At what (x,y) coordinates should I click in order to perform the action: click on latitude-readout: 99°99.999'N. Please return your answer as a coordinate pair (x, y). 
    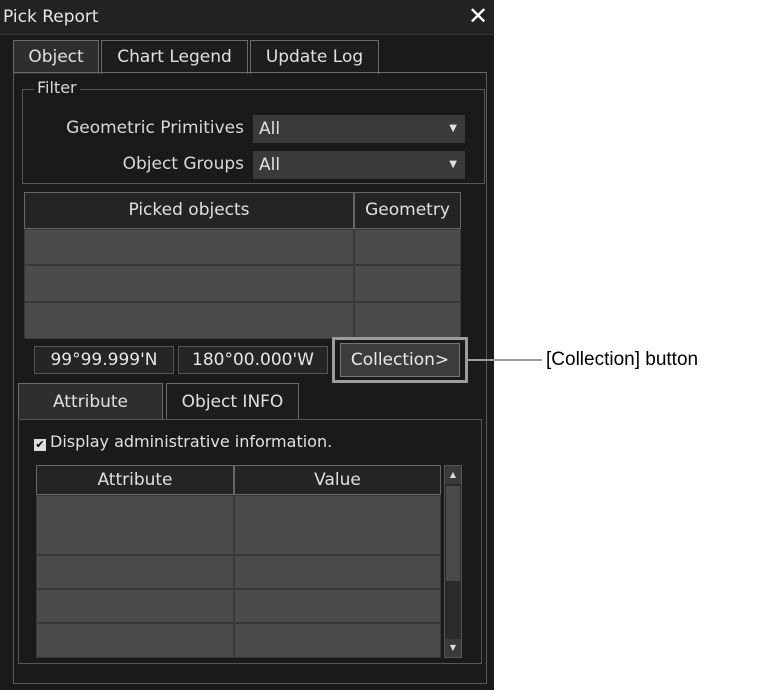
    Looking at the image, I should click on (104, 360).